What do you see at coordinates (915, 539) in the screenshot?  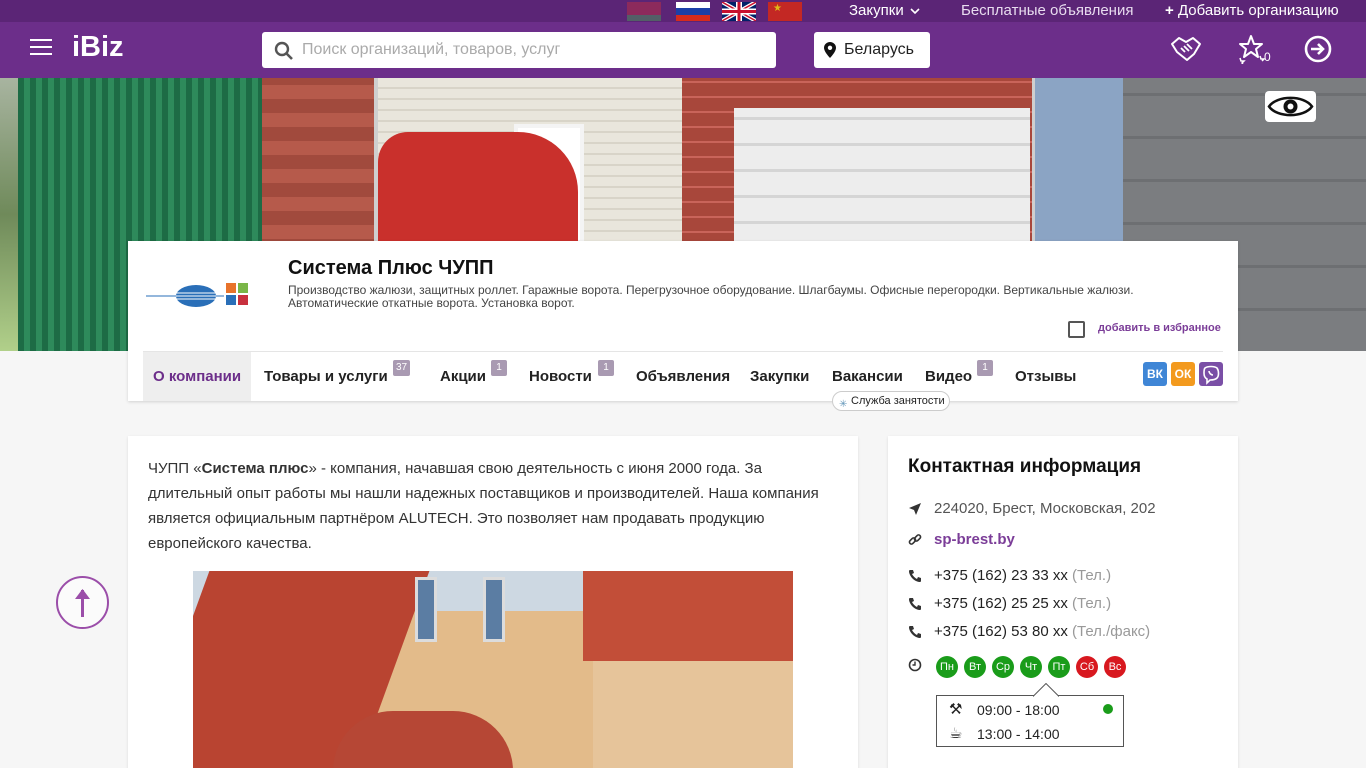 I see `link-icon` at bounding box center [915, 539].